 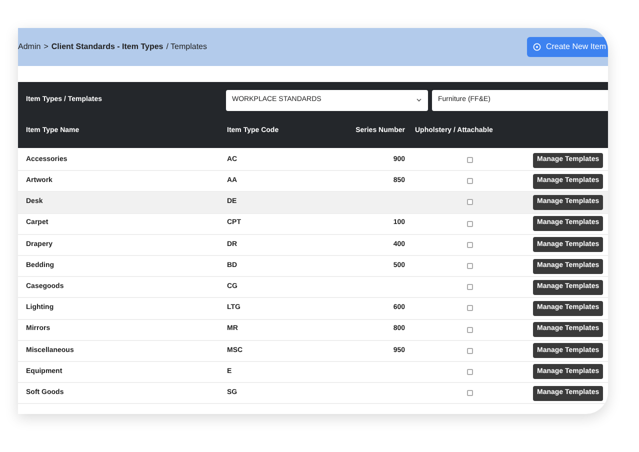 What do you see at coordinates (107, 47) in the screenshot?
I see `breadcrumb-current: Client Standards - Item Types` at bounding box center [107, 47].